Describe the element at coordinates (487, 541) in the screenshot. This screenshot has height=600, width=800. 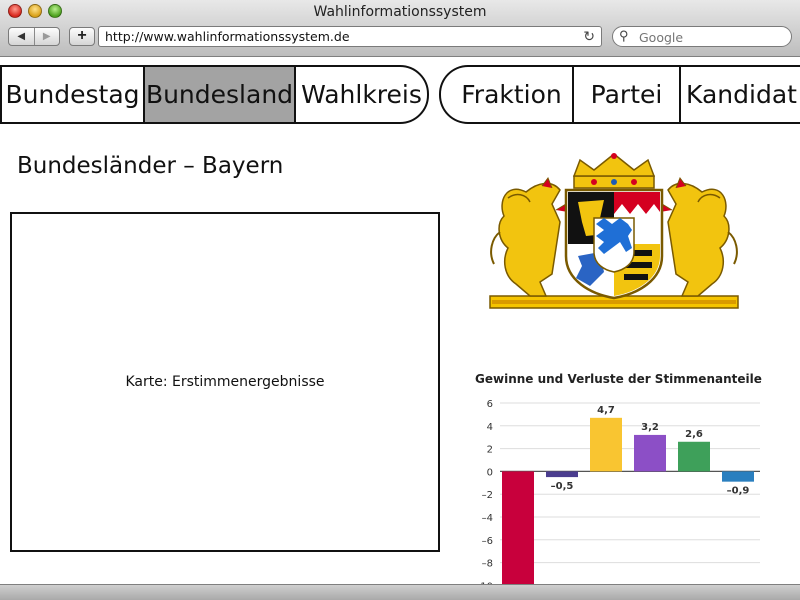
I see `y-tick-label: –6` at that location.